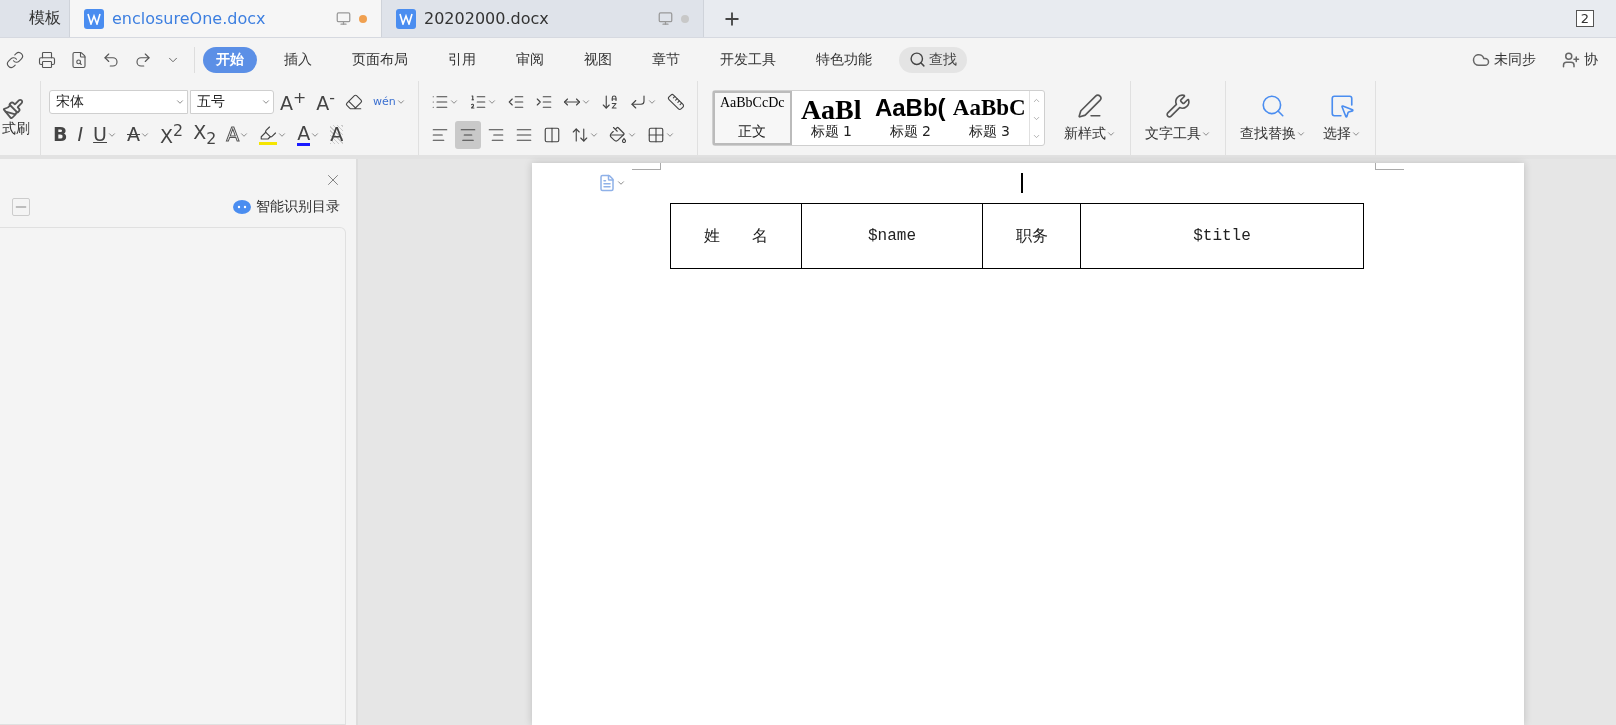  What do you see at coordinates (242, 207) in the screenshot?
I see `robot-icon` at bounding box center [242, 207].